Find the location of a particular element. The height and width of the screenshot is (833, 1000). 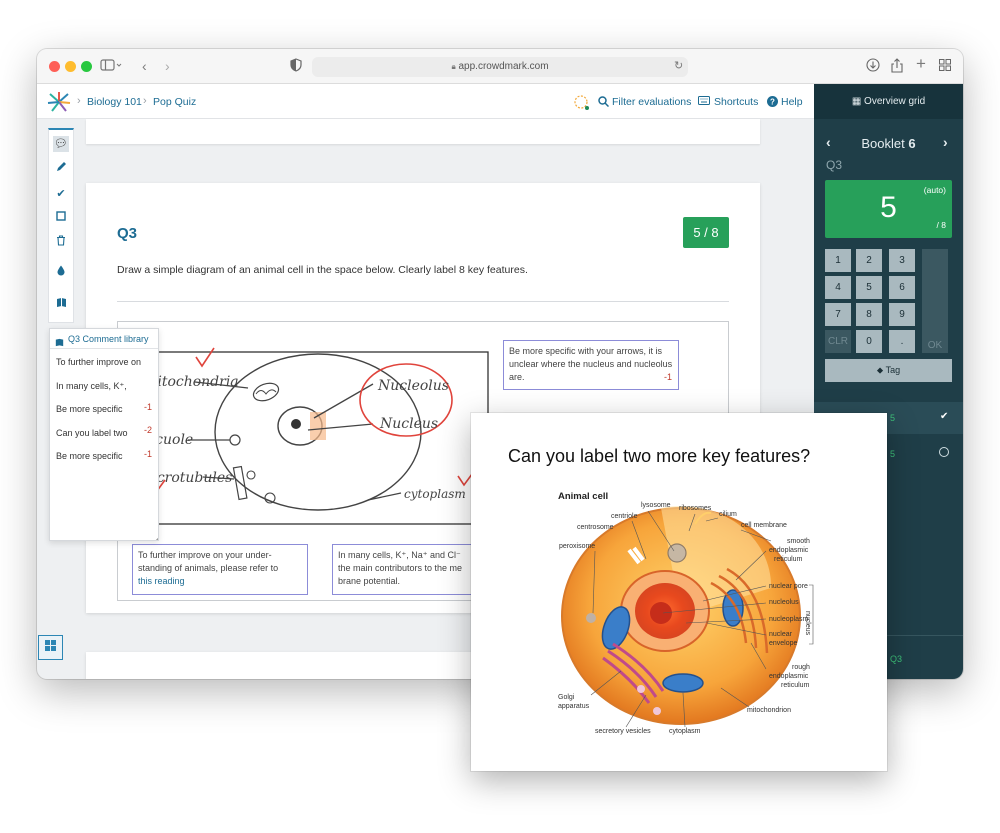

keypad-5: 5 is located at coordinates (869, 287).